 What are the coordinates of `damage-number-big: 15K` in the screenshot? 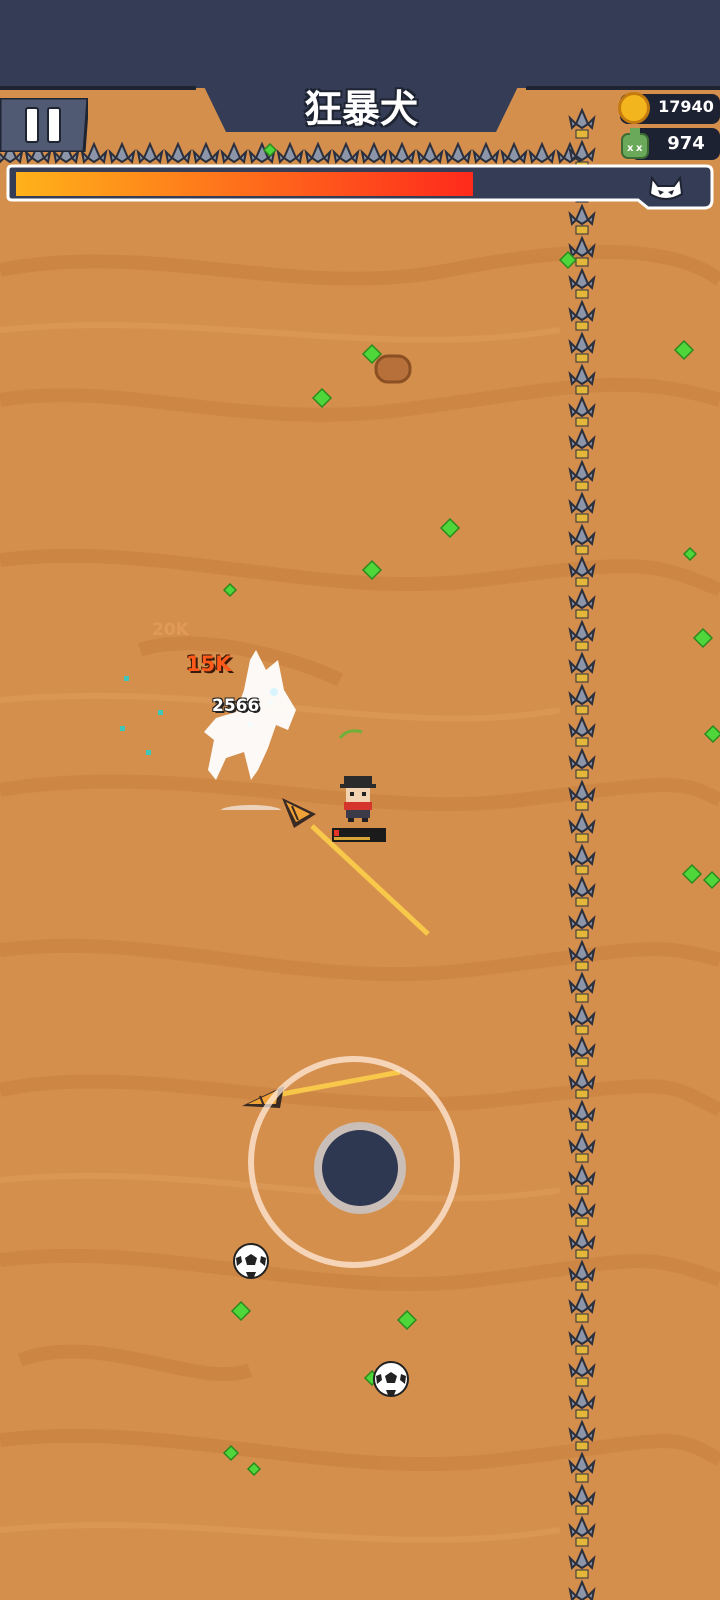 It's located at (209, 664).